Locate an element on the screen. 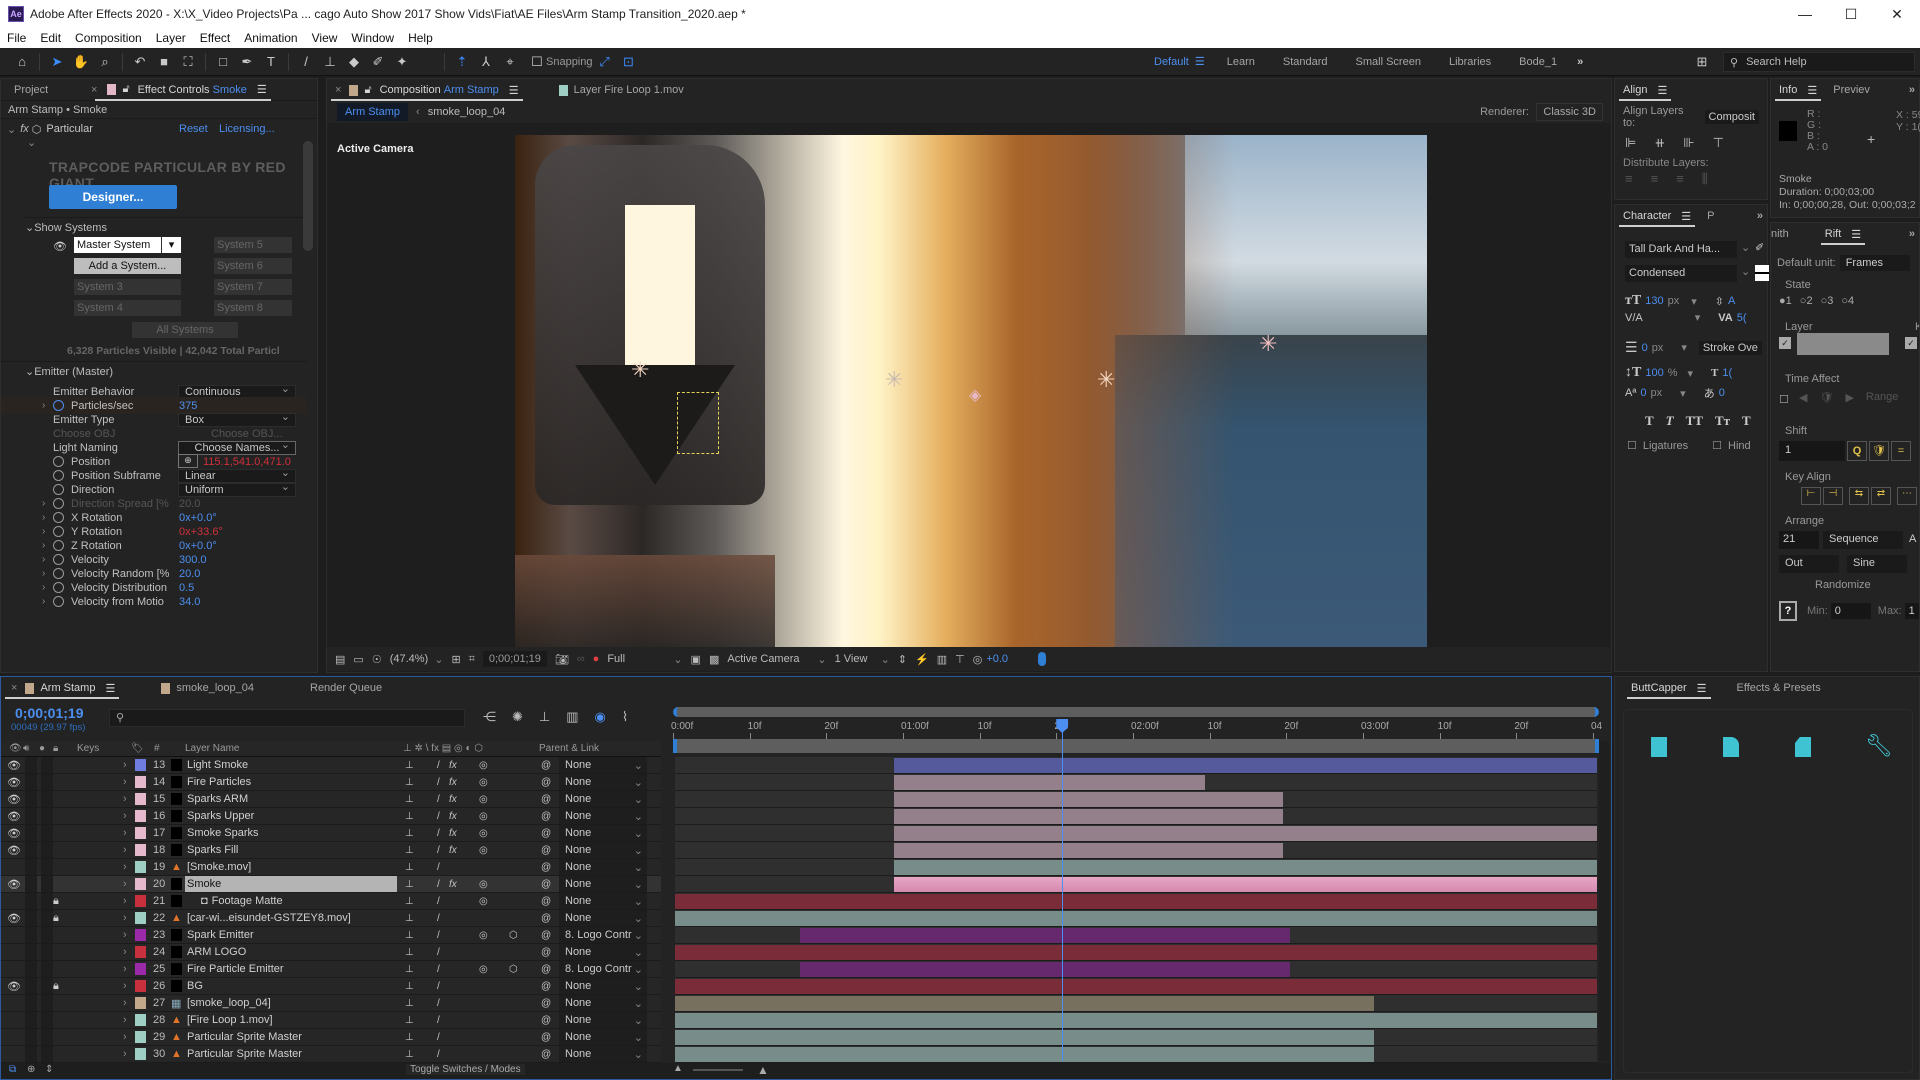 The width and height of the screenshot is (1920, 1080). selection-tool-icon: ➤ is located at coordinates (57, 62).